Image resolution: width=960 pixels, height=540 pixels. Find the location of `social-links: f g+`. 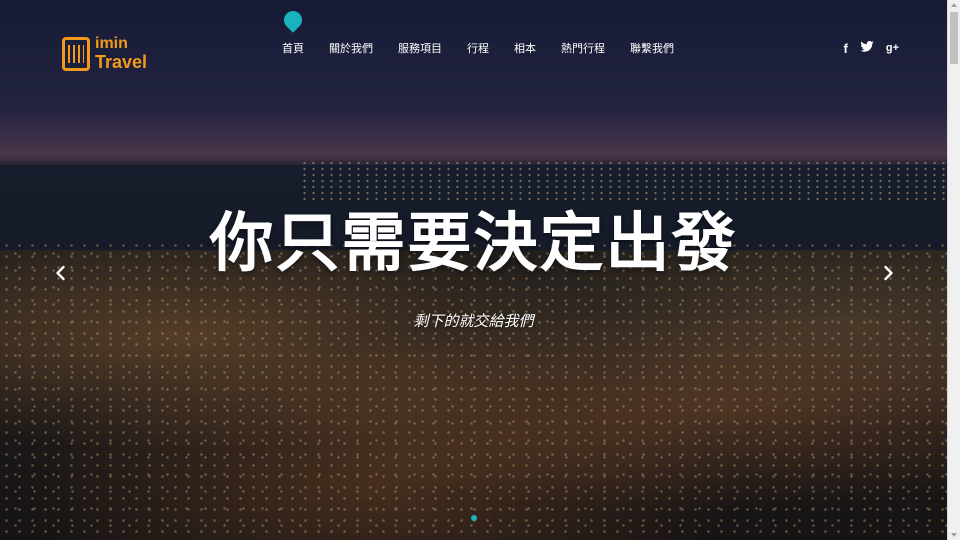

social-links: f g+ is located at coordinates (865, 48).